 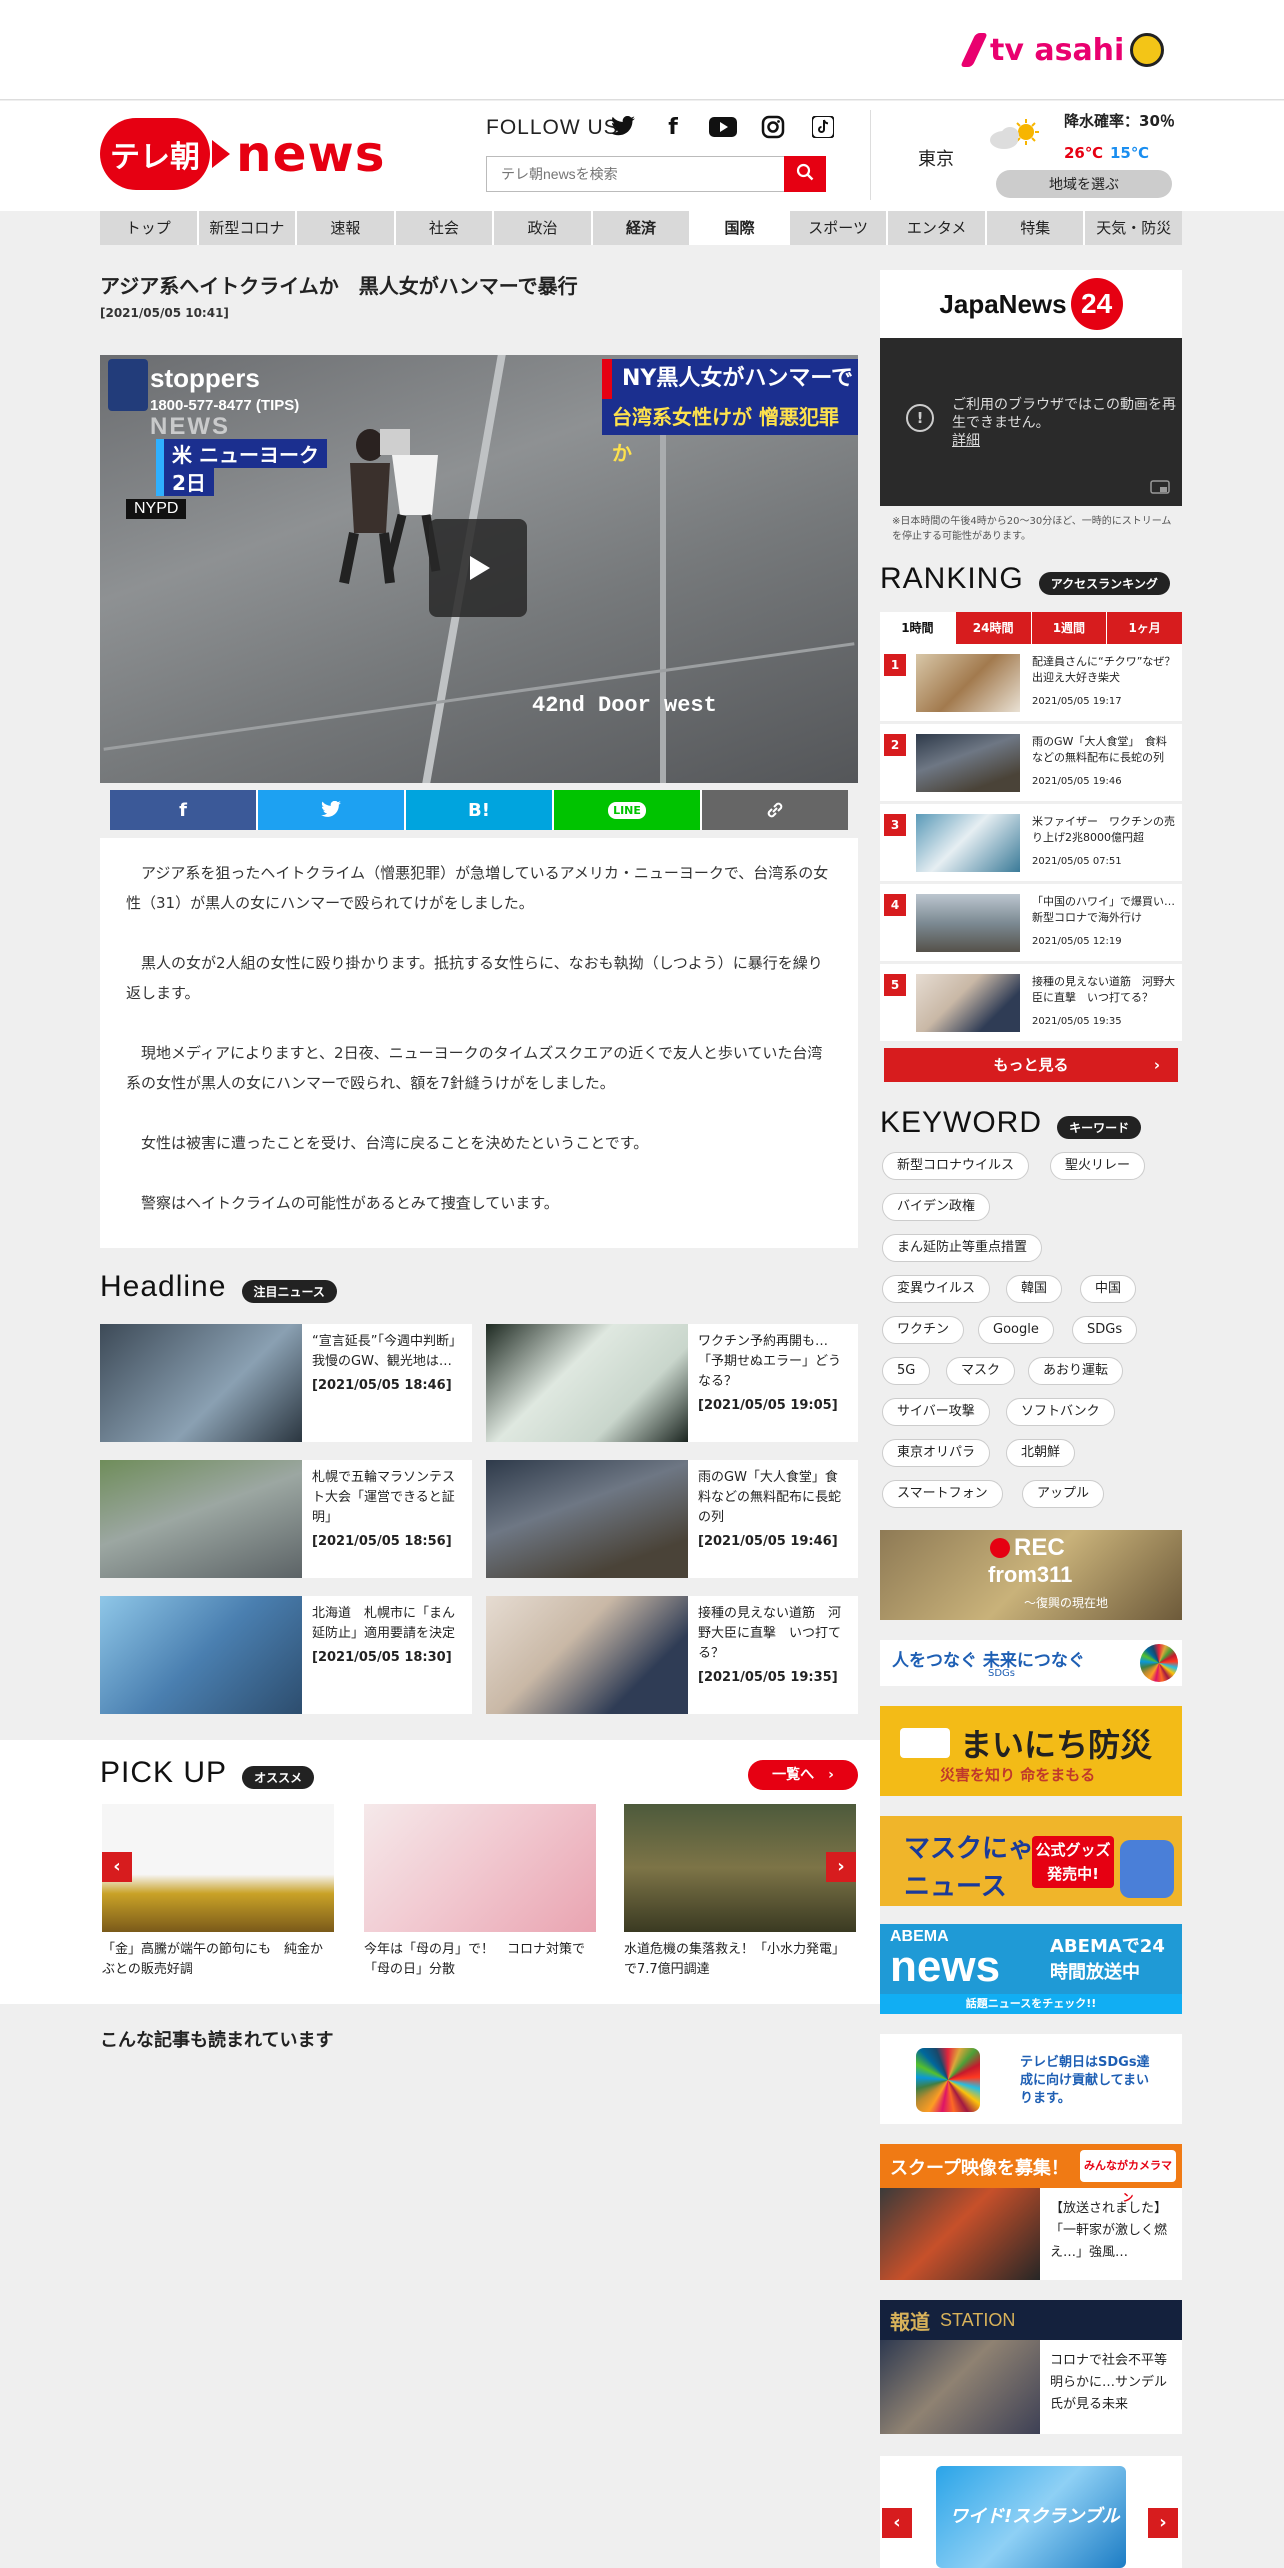 What do you see at coordinates (1063, 1494) in the screenshot?
I see `keyword-tag: アップル` at bounding box center [1063, 1494].